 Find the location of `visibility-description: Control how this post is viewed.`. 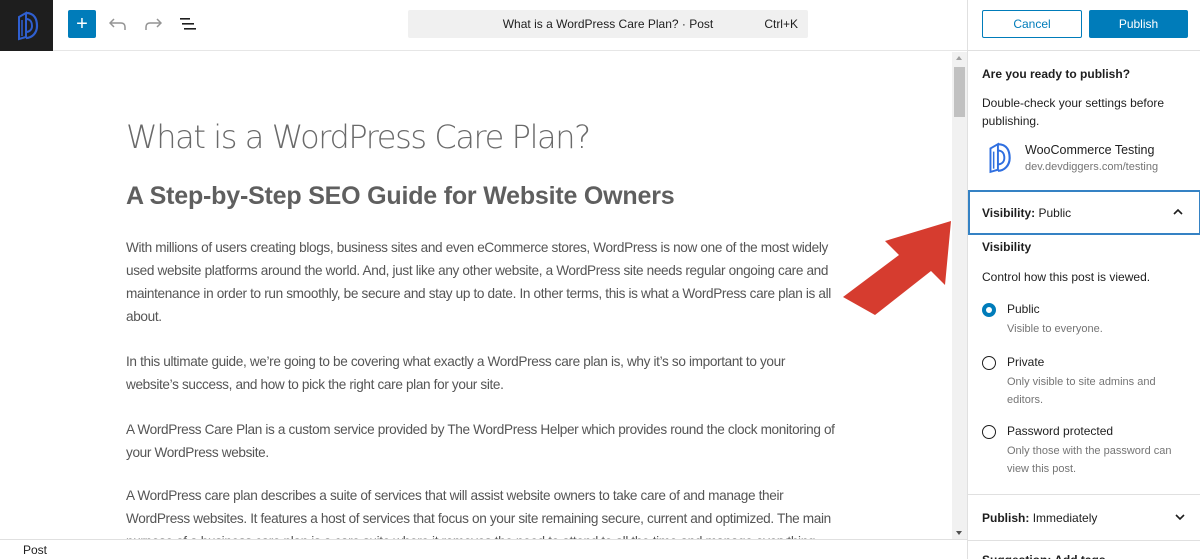

visibility-description: Control how this post is viewed. is located at coordinates (1066, 277).